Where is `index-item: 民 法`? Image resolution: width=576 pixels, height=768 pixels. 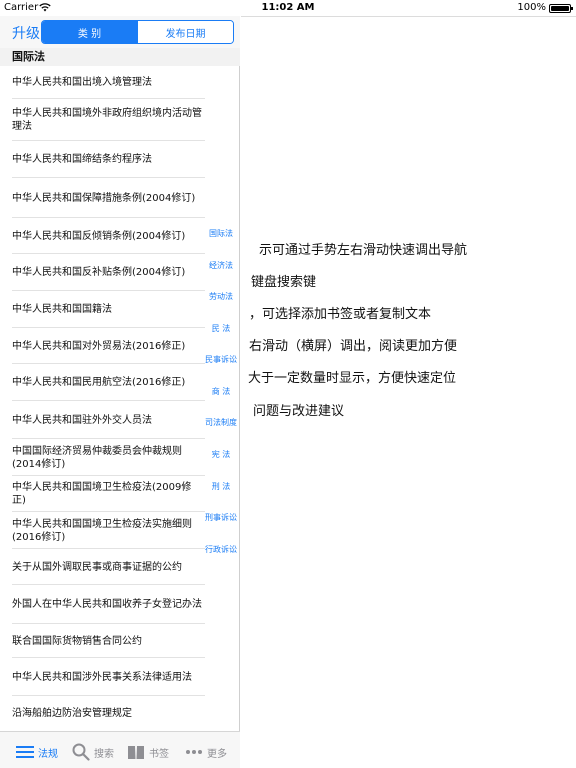
index-item: 民 法 is located at coordinates (221, 328).